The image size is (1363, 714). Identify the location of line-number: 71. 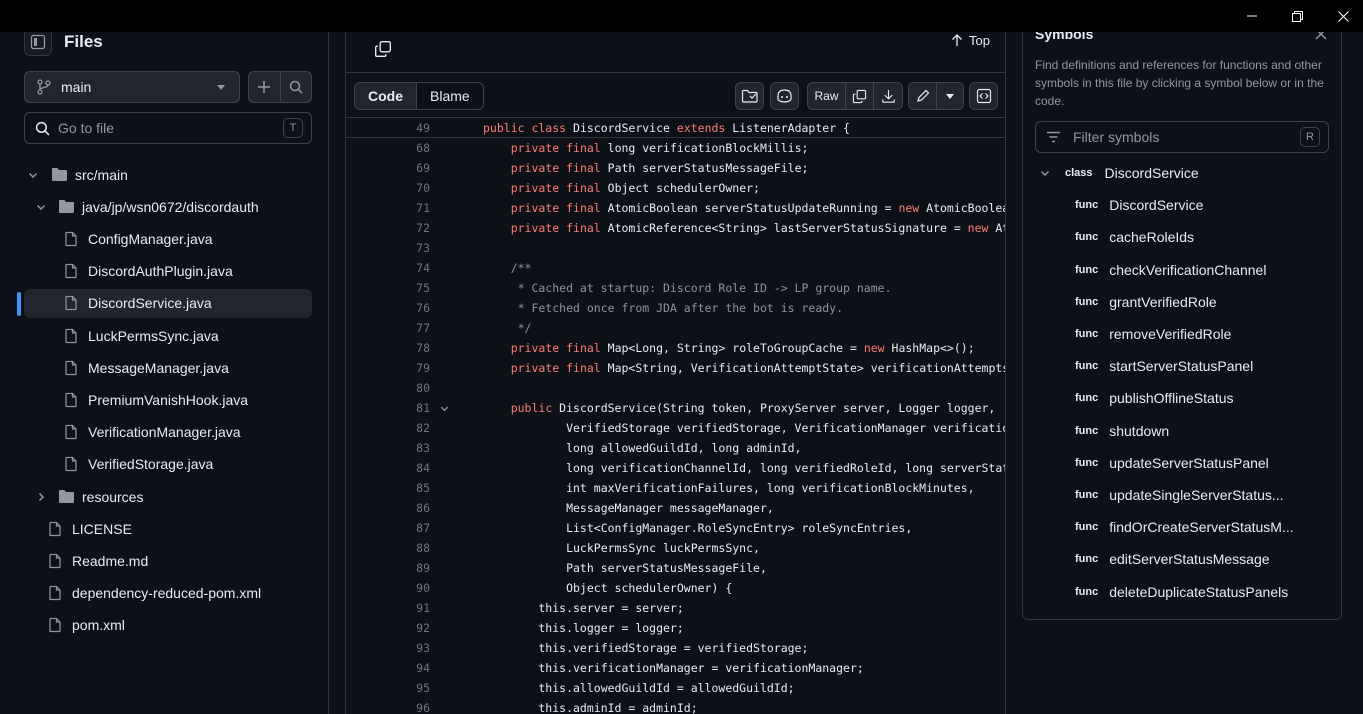
(388, 208).